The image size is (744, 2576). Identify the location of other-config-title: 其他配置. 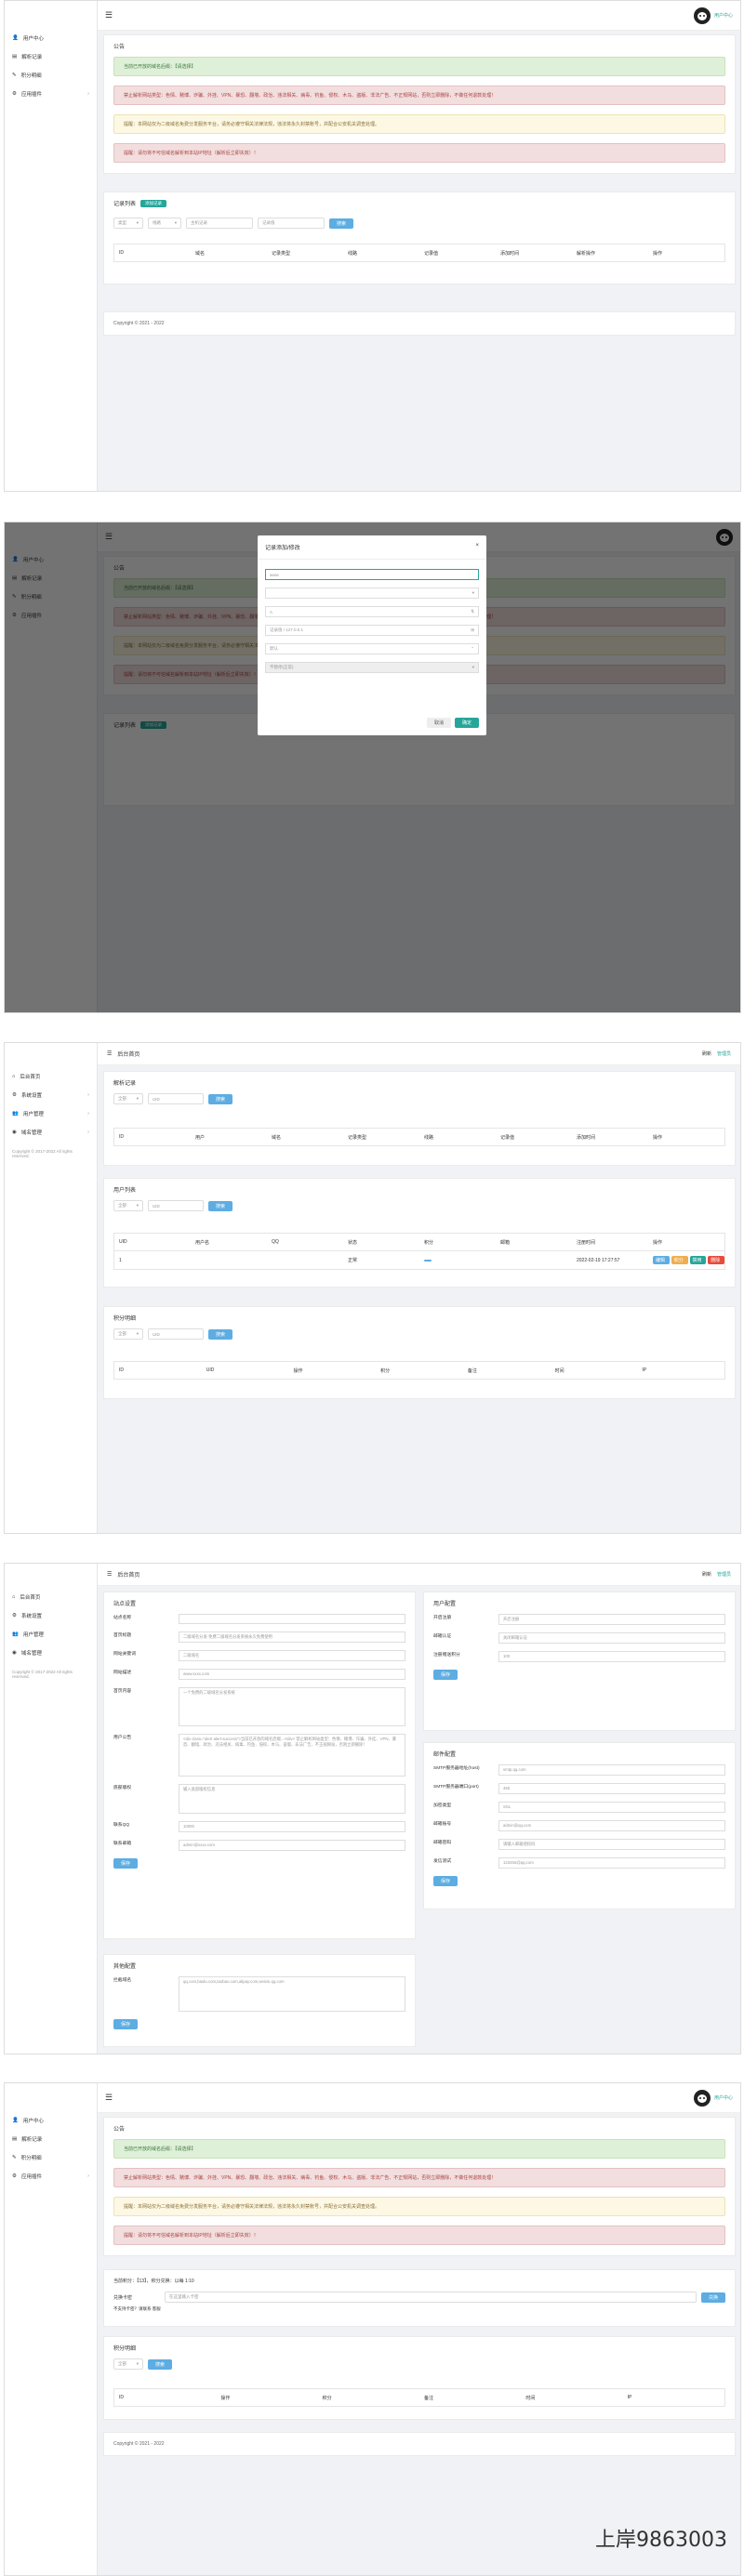
(125, 1967).